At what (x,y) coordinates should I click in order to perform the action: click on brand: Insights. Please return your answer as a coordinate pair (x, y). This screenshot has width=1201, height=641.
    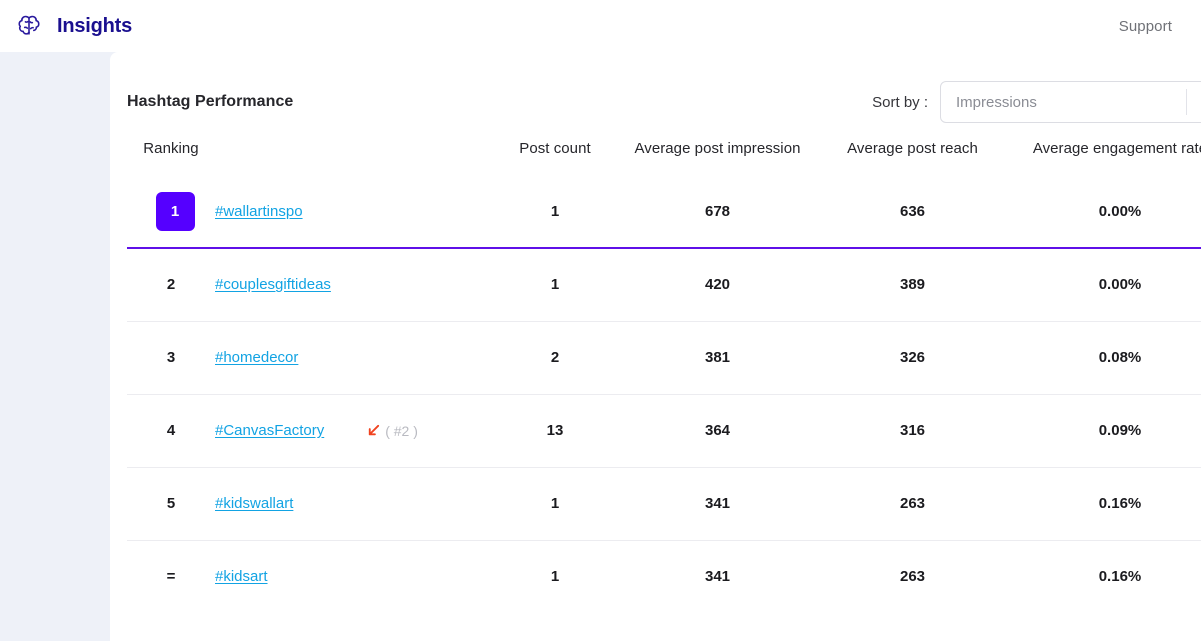
    Looking at the image, I should click on (73, 26).